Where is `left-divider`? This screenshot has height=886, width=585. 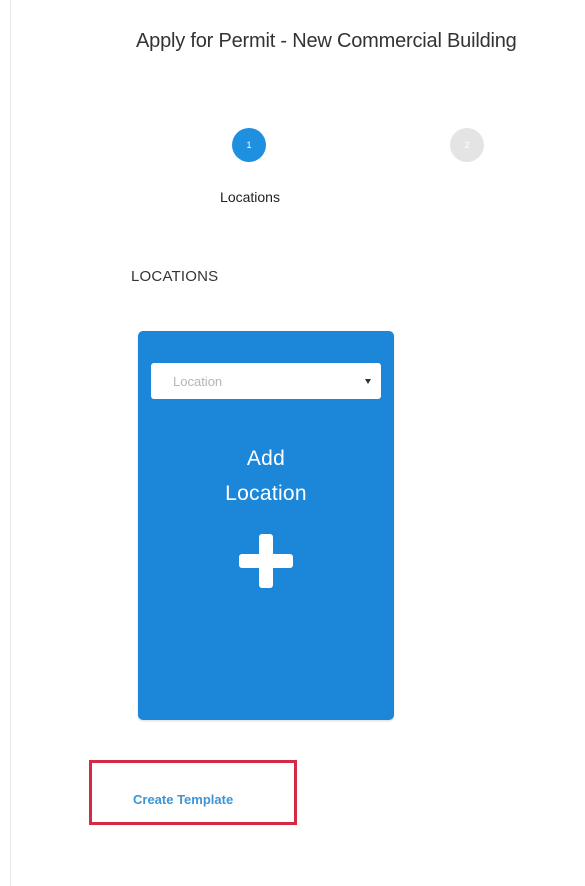
left-divider is located at coordinates (10, 443).